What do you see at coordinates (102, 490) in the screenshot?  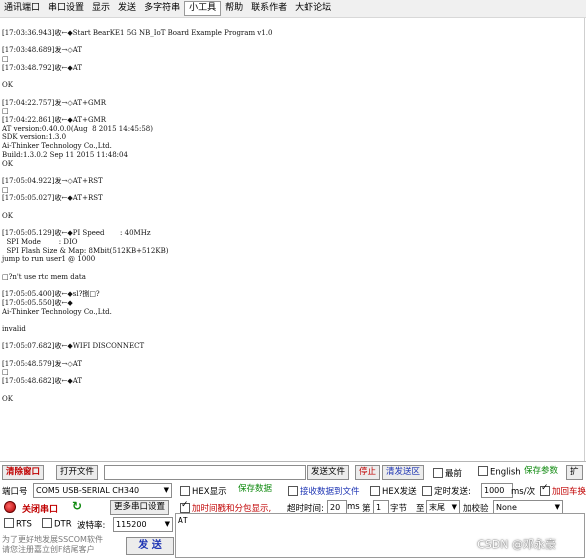 I see `port-select: COM5 USB-SERIAL CH340 ▼` at bounding box center [102, 490].